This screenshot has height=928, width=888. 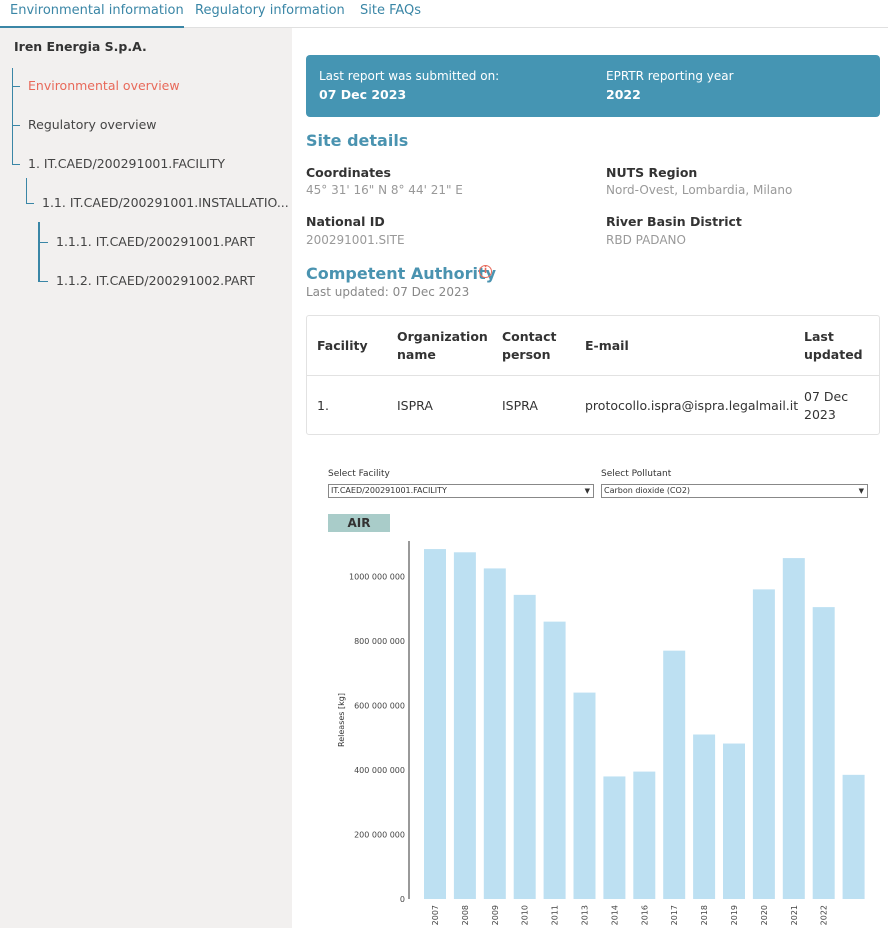 What do you see at coordinates (402, 899) in the screenshot?
I see `y-tick-label: 0` at bounding box center [402, 899].